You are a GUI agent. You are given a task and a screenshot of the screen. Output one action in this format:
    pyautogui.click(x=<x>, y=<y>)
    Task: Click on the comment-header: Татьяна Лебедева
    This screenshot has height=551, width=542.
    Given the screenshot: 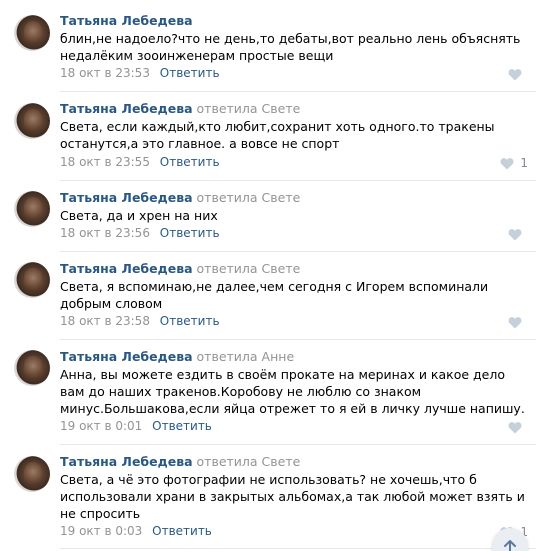 What is the action you would take?
    pyautogui.click(x=126, y=20)
    